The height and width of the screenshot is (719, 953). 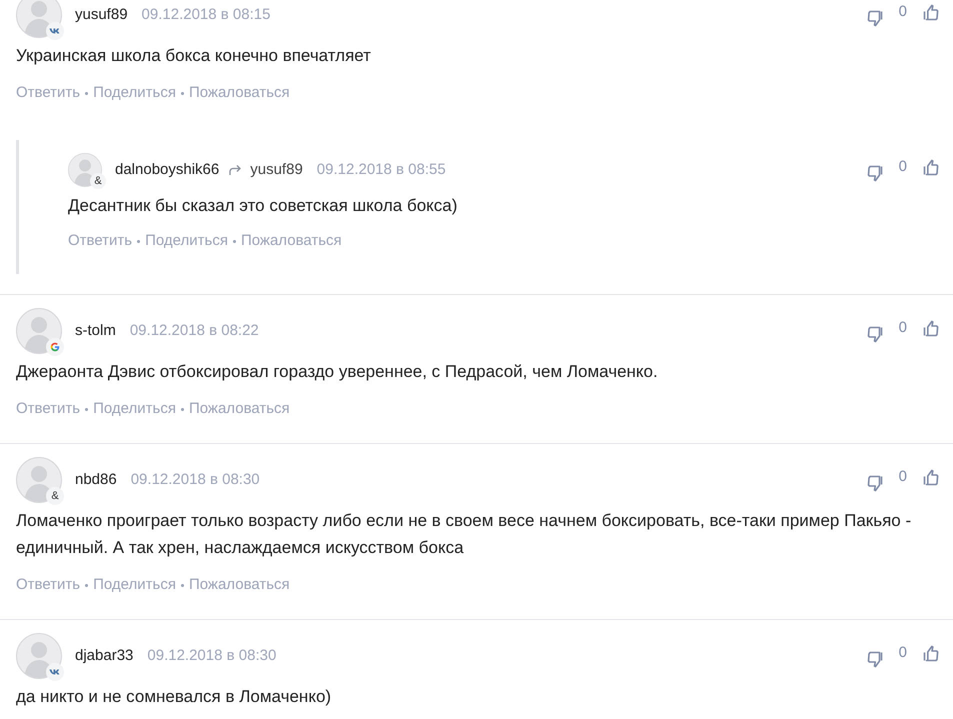 I want to click on reply-arrow-icon, so click(x=235, y=170).